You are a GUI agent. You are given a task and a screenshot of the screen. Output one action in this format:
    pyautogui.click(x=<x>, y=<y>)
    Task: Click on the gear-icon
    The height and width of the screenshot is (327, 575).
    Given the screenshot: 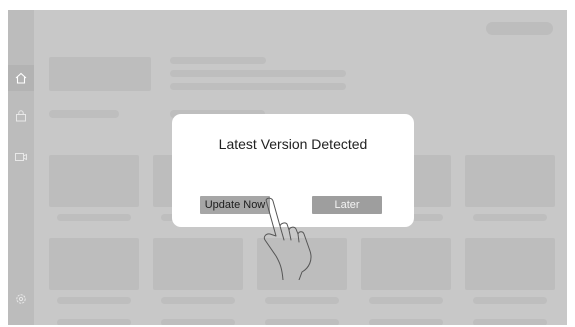 What is the action you would take?
    pyautogui.click(x=21, y=299)
    